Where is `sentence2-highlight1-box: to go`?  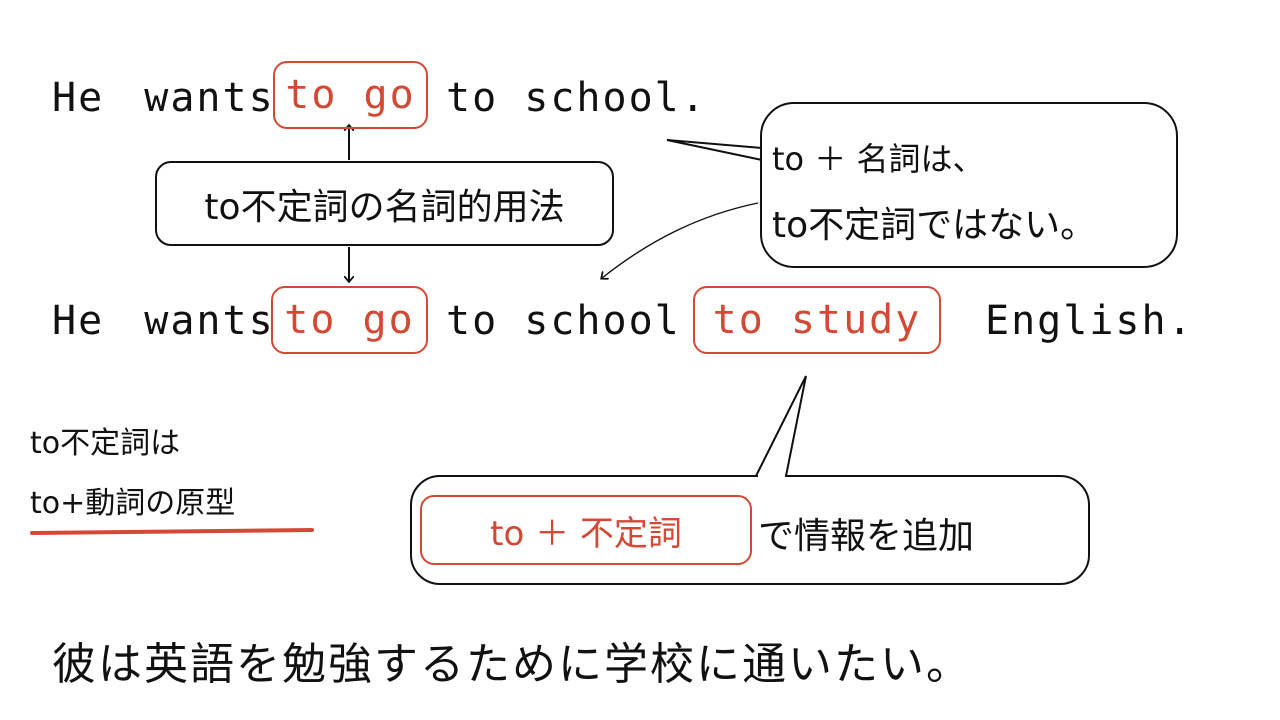 sentence2-highlight1-box: to go is located at coordinates (349, 320).